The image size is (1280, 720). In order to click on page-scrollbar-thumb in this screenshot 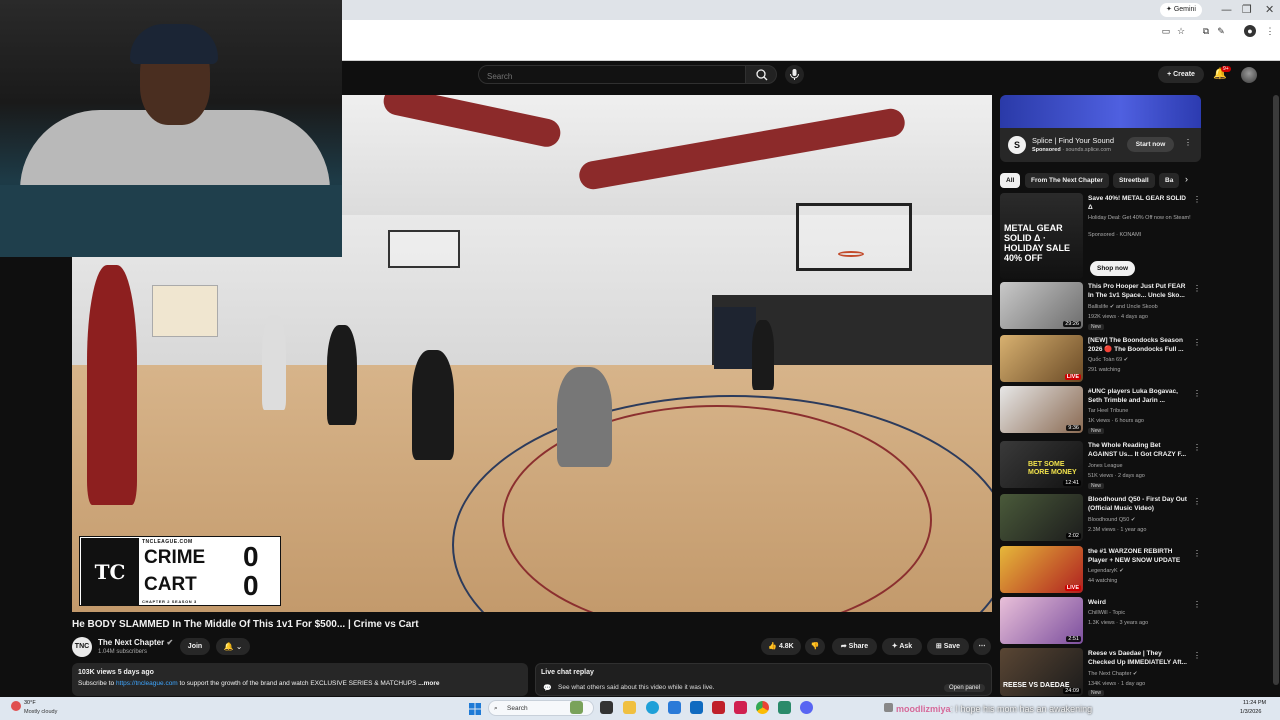, I will do `click(1276, 390)`.